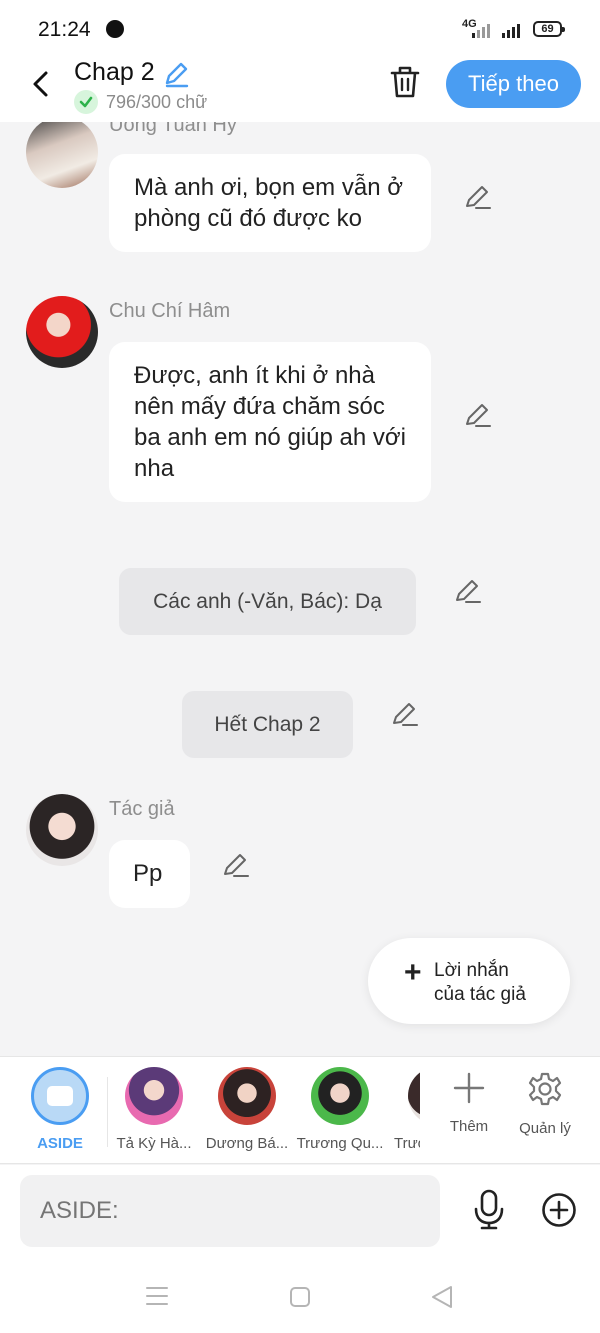 This screenshot has width=600, height=1333. What do you see at coordinates (142, 809) in the screenshot?
I see `speaker-name: Tác giả` at bounding box center [142, 809].